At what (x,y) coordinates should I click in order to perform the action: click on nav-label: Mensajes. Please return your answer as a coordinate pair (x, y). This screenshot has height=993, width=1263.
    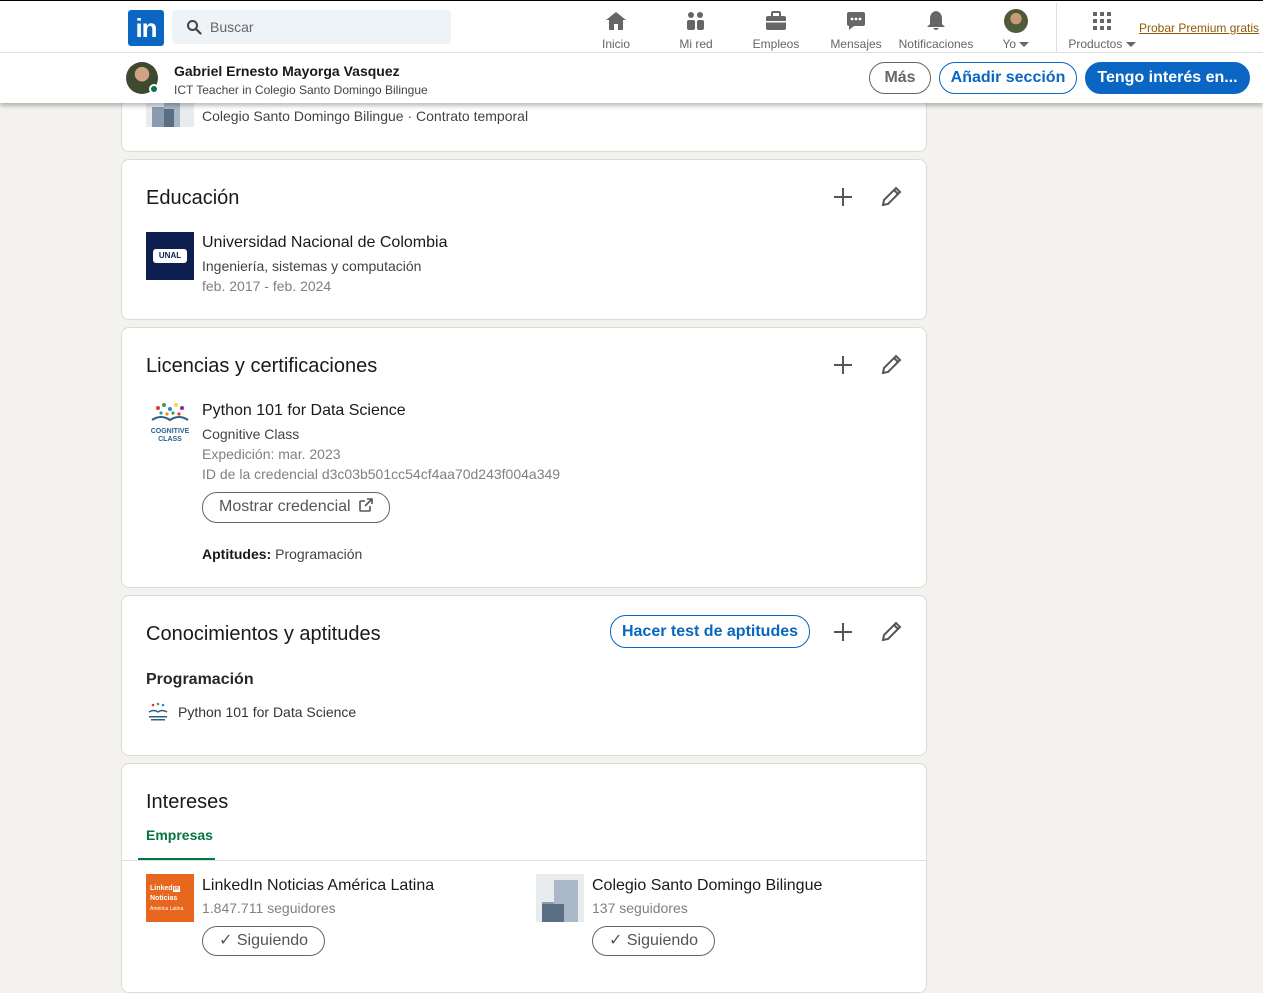
    Looking at the image, I should click on (856, 44).